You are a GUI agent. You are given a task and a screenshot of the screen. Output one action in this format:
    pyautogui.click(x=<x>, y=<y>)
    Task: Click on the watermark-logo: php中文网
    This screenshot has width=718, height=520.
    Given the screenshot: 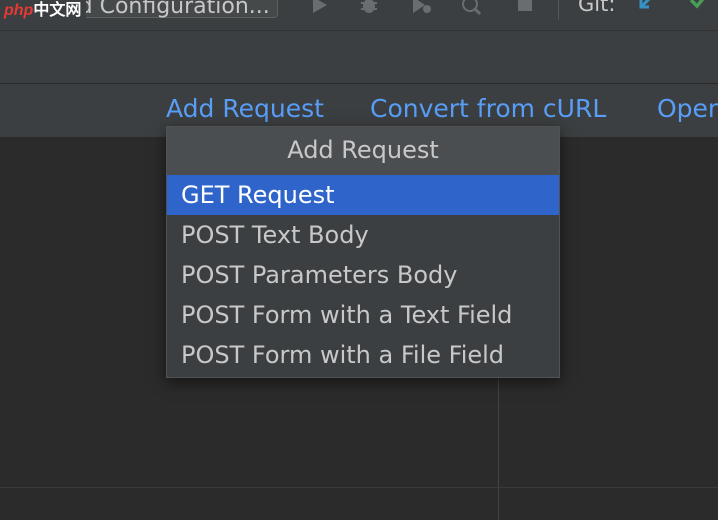 What is the action you would take?
    pyautogui.click(x=44, y=11)
    